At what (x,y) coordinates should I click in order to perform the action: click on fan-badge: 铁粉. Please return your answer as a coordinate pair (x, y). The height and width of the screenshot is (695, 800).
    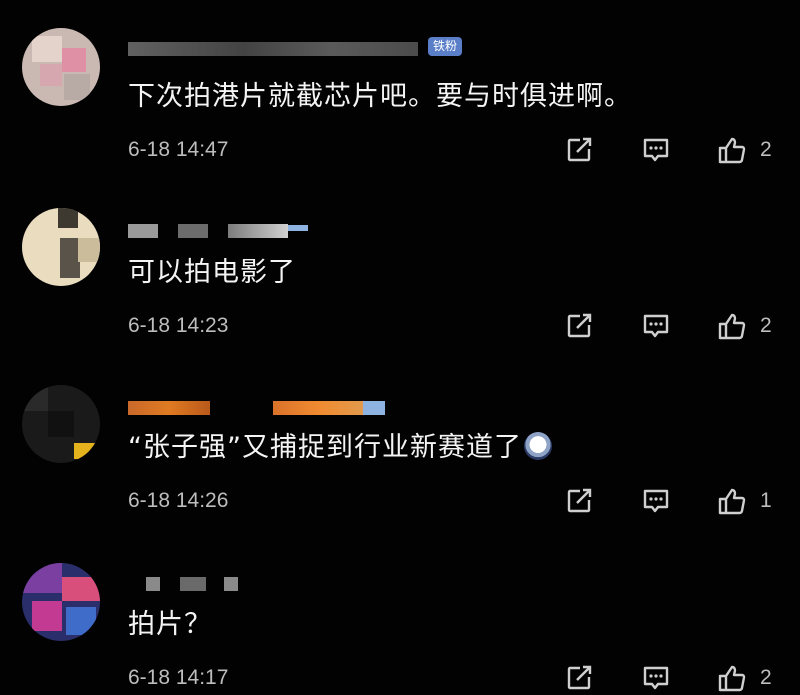
    Looking at the image, I should click on (445, 46).